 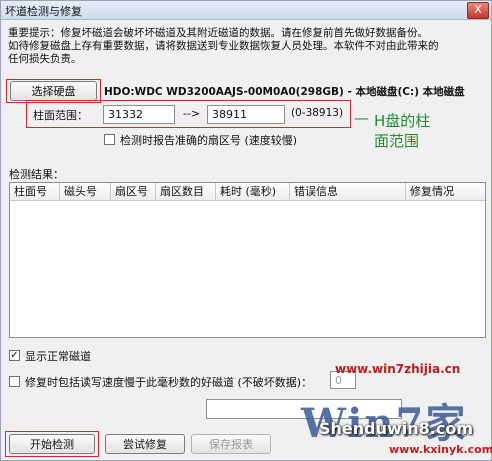 What do you see at coordinates (396, 428) in the screenshot?
I see `watermark-brand: Shenduwin8.com` at bounding box center [396, 428].